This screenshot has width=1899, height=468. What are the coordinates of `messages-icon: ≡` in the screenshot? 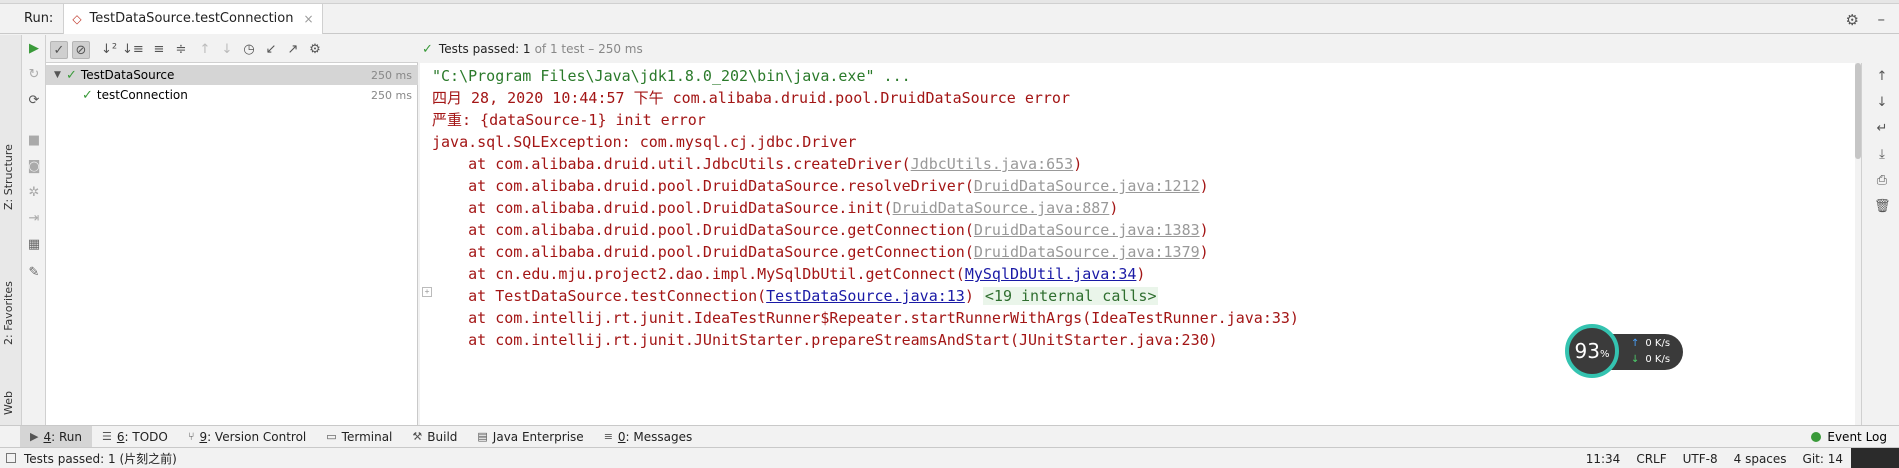 It's located at (608, 436).